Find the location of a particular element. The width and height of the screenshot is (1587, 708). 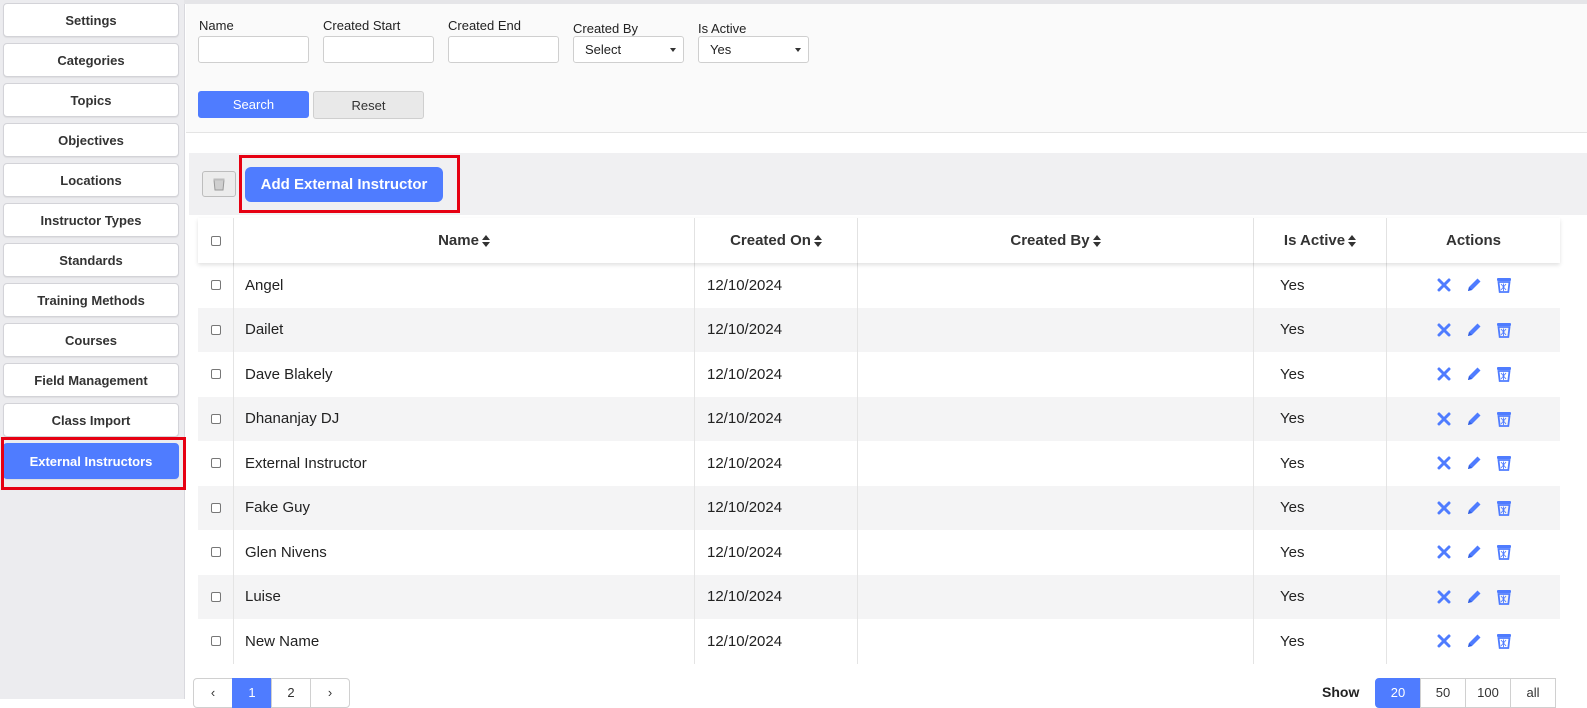

bulk-delete-button is located at coordinates (219, 184).